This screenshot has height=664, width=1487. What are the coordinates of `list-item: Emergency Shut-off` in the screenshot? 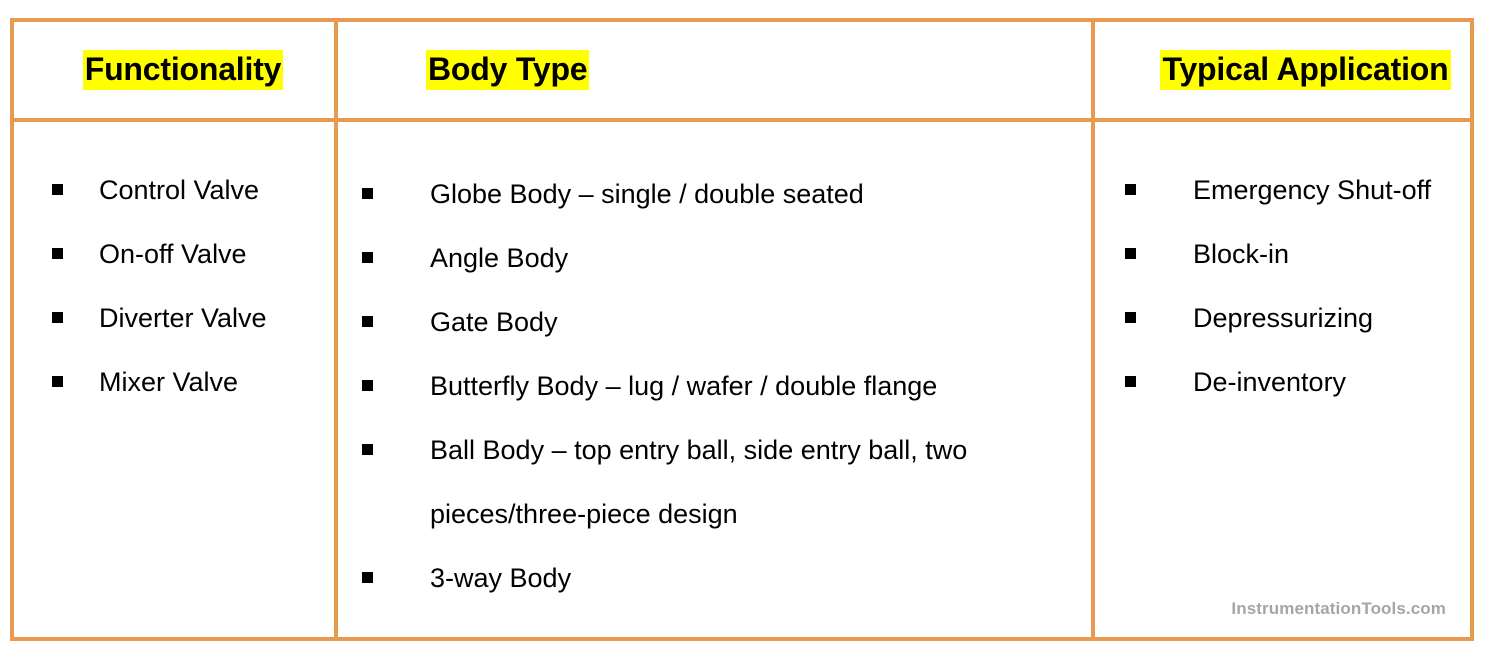 It's located at (1297, 190).